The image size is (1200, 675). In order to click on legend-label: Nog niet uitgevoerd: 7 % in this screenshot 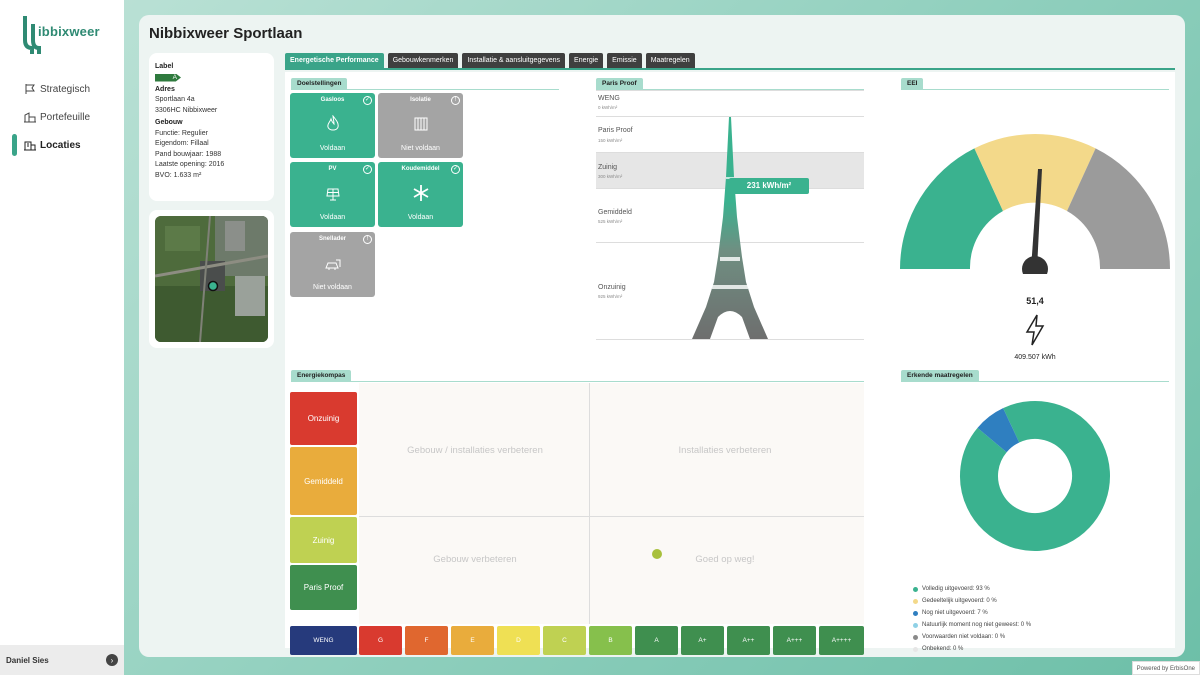, I will do `click(955, 613)`.